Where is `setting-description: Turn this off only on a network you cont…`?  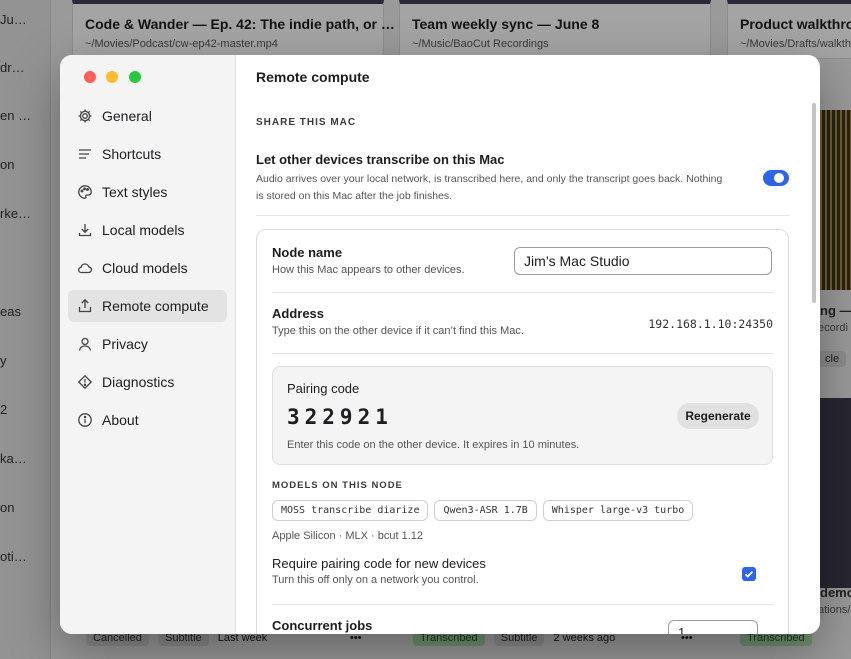 setting-description: Turn this off only on a network you cont… is located at coordinates (375, 580).